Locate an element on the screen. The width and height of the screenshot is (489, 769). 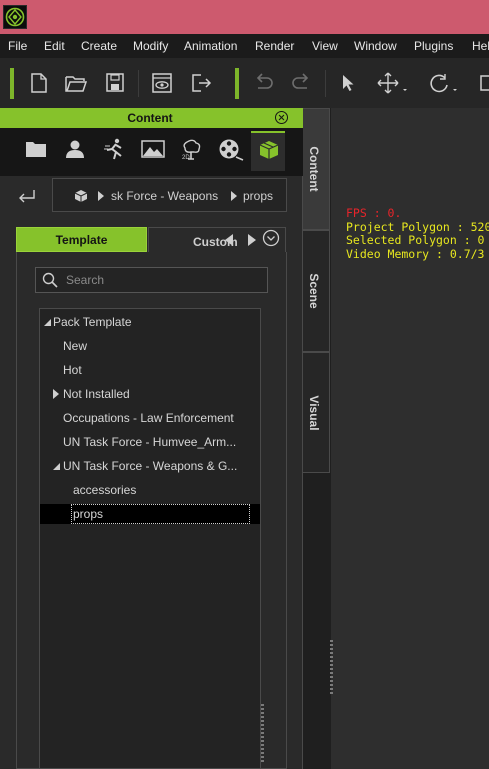
side-tab-content: Content is located at coordinates (316, 169).